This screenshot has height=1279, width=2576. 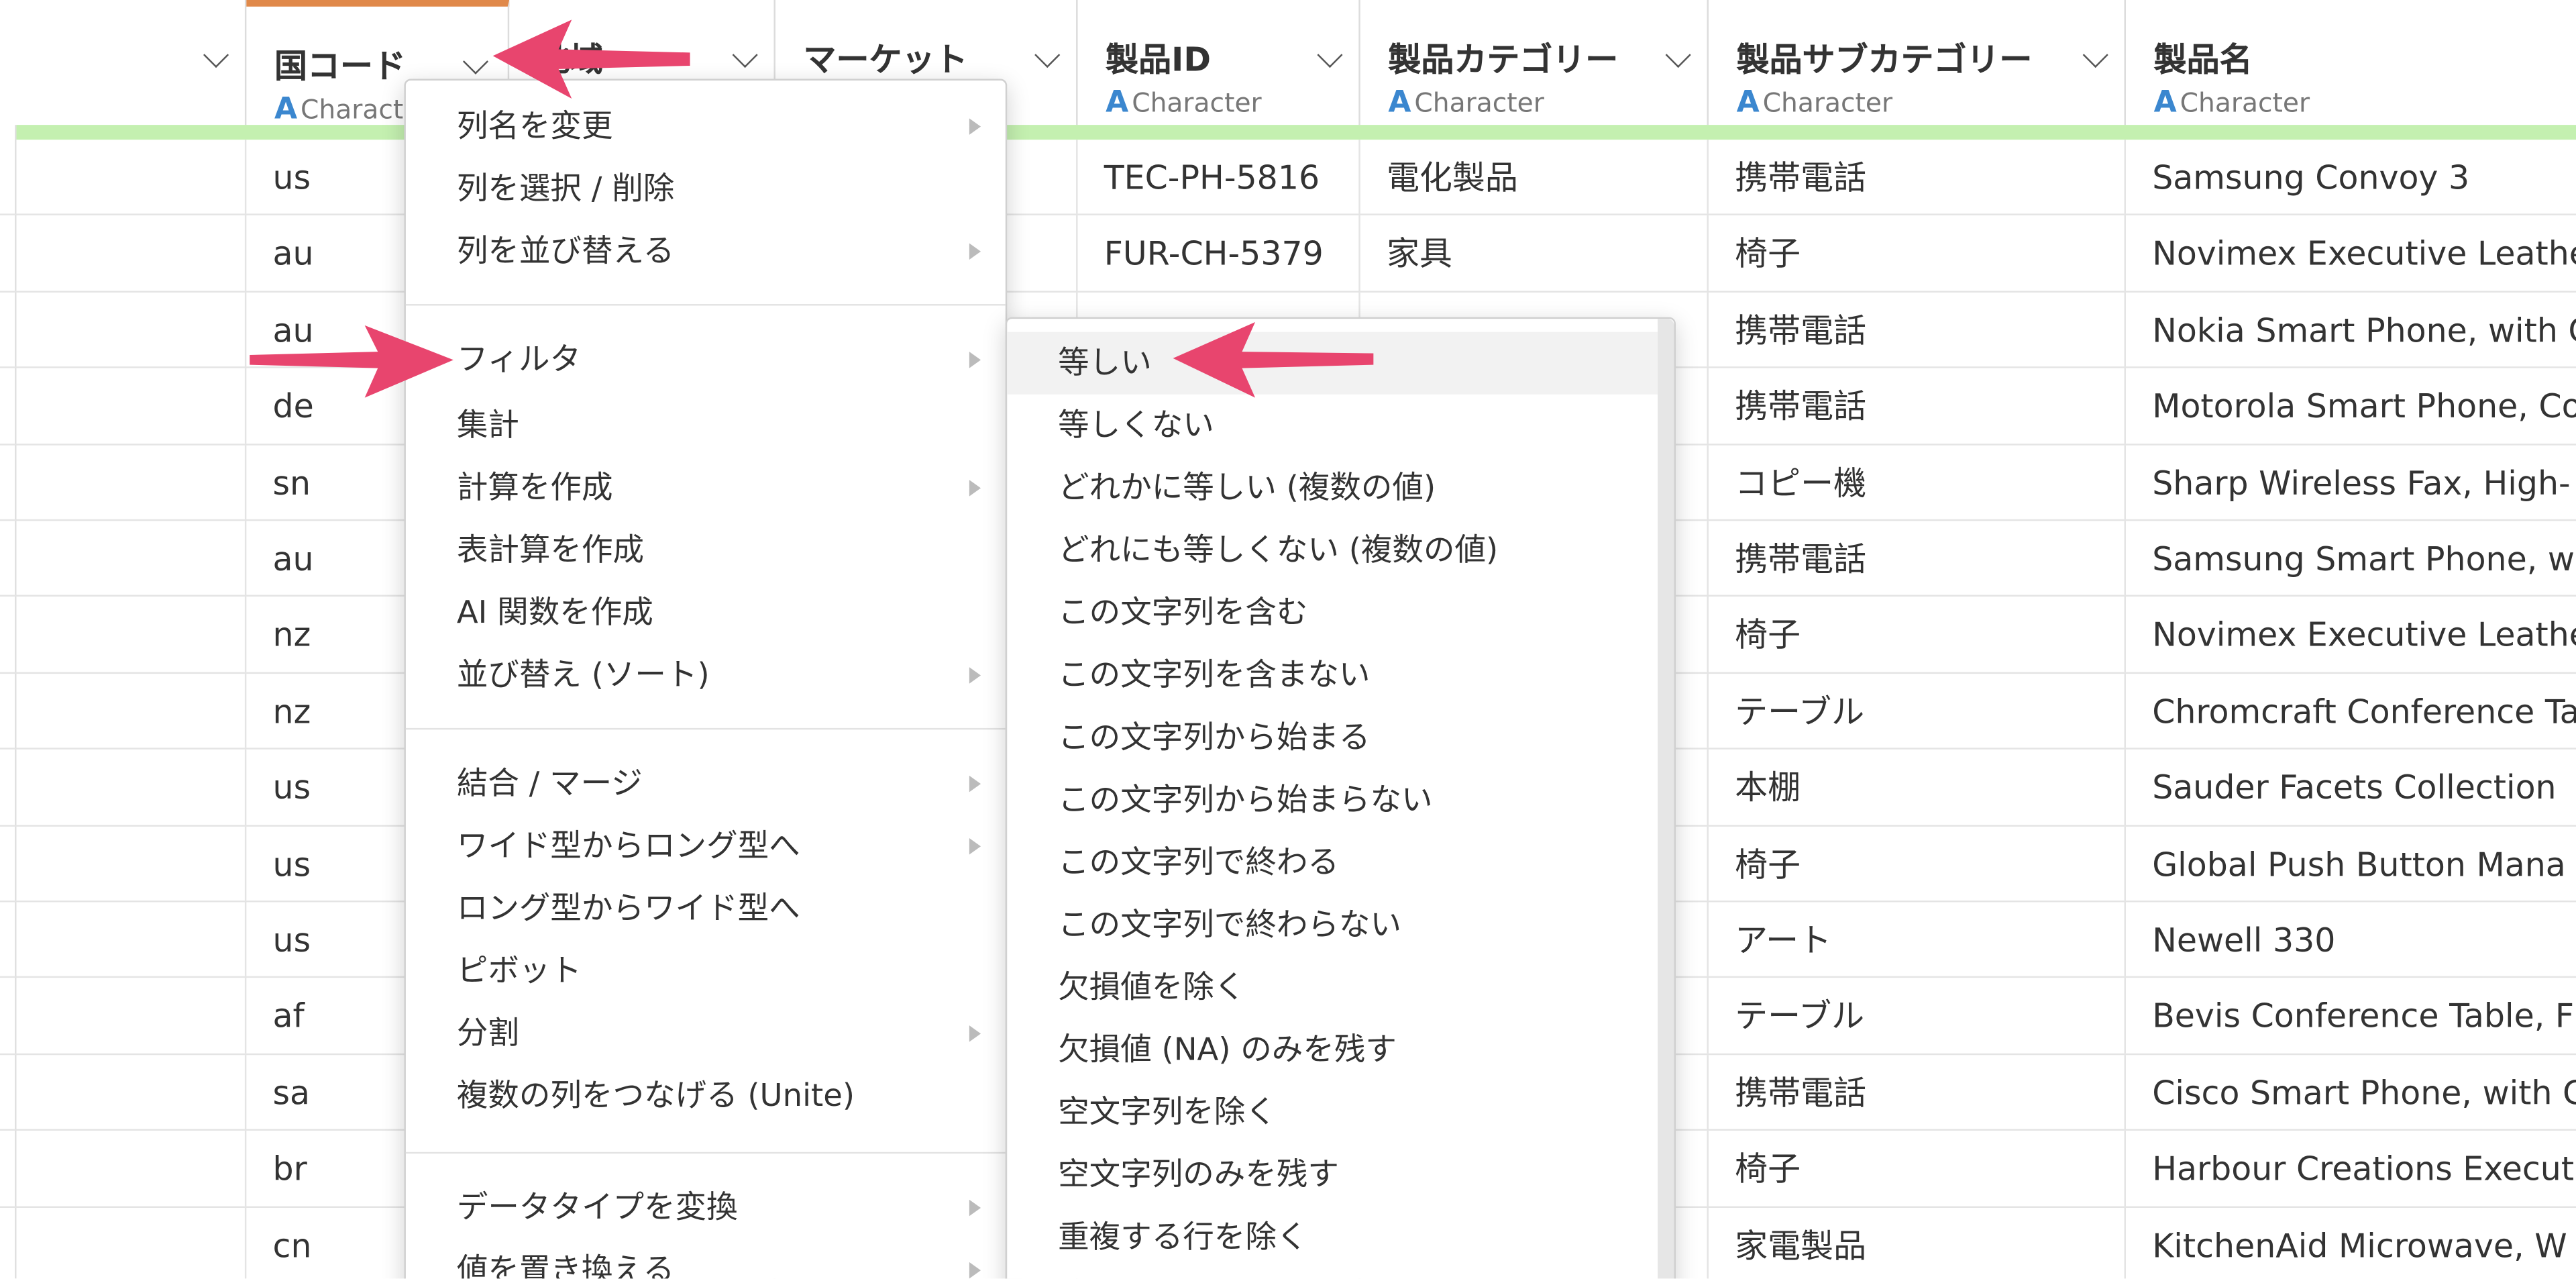 What do you see at coordinates (2351, 1092) in the screenshot?
I see `product-name-cell: Cisco Smart Phone, with C` at bounding box center [2351, 1092].